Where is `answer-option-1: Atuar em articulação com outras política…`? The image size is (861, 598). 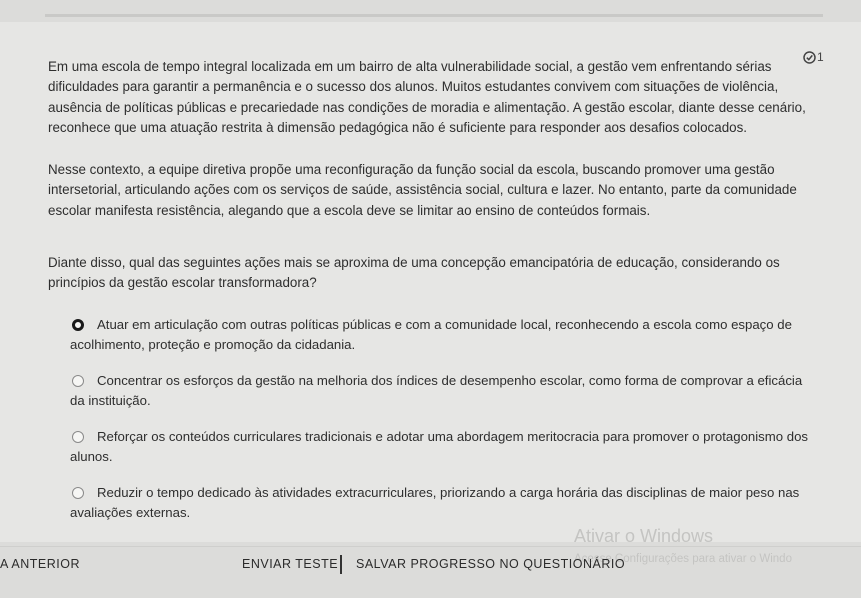 answer-option-1: Atuar em articulação com outras política… is located at coordinates (445, 334).